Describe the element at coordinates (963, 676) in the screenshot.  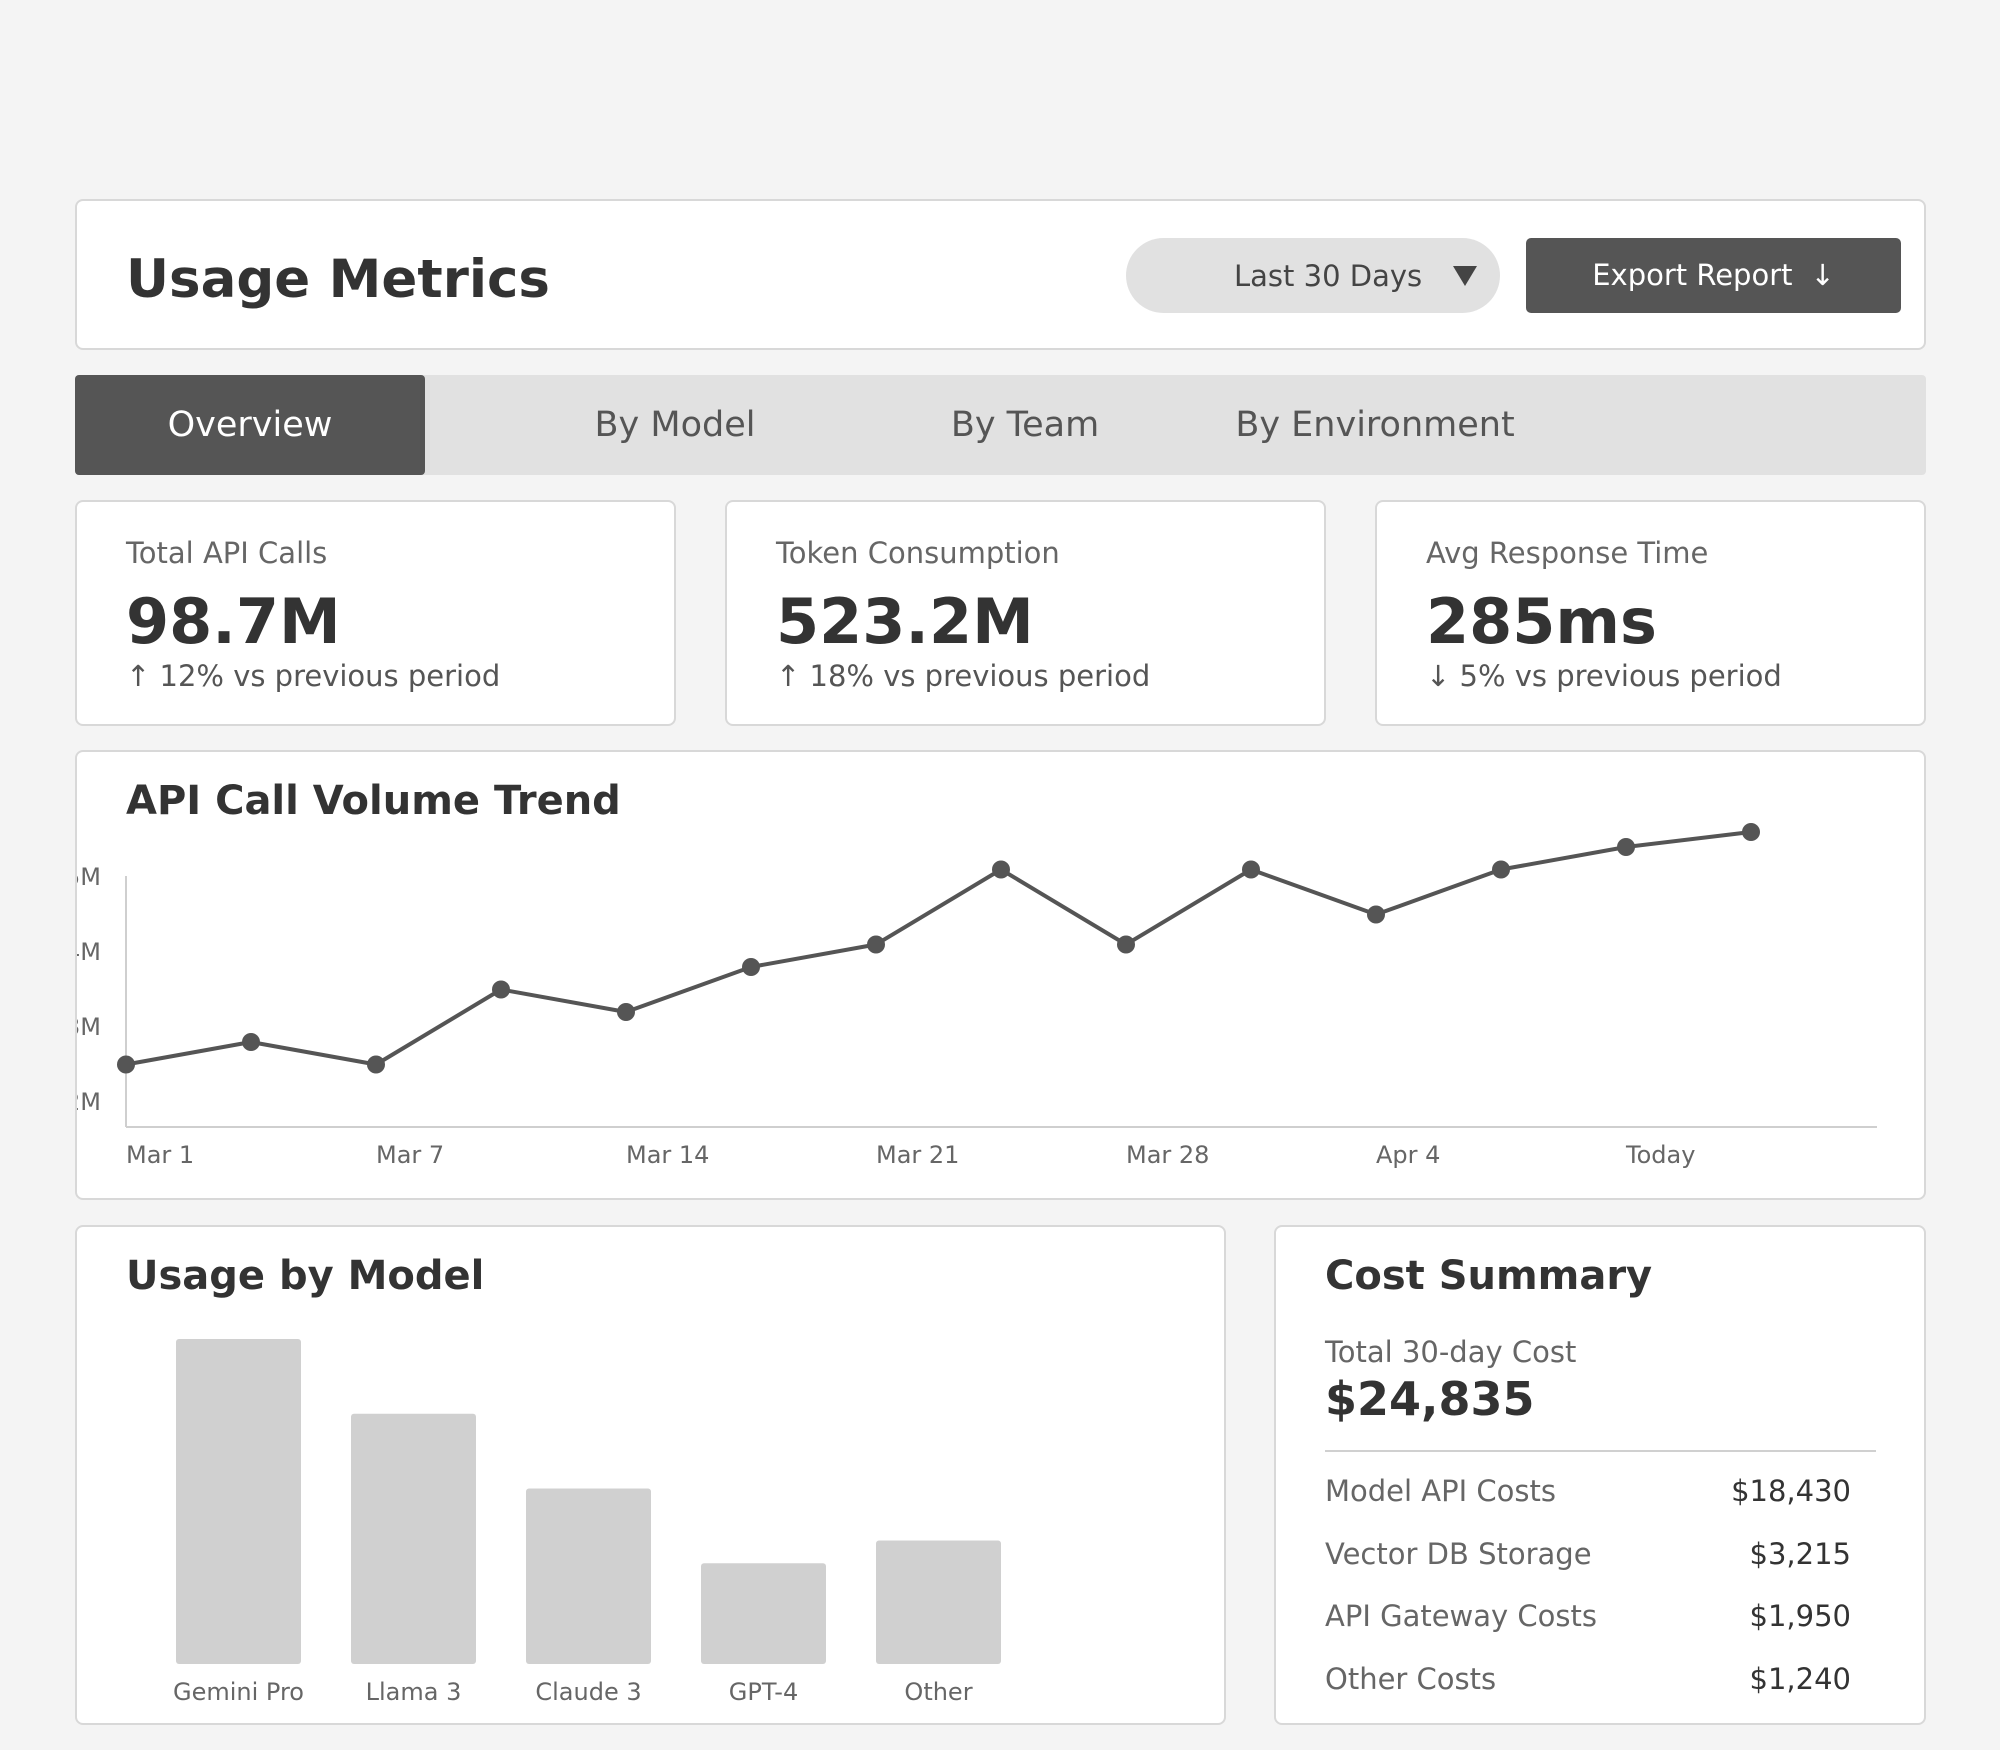
I see `metric-change: ↑ 18% vs previous period` at that location.